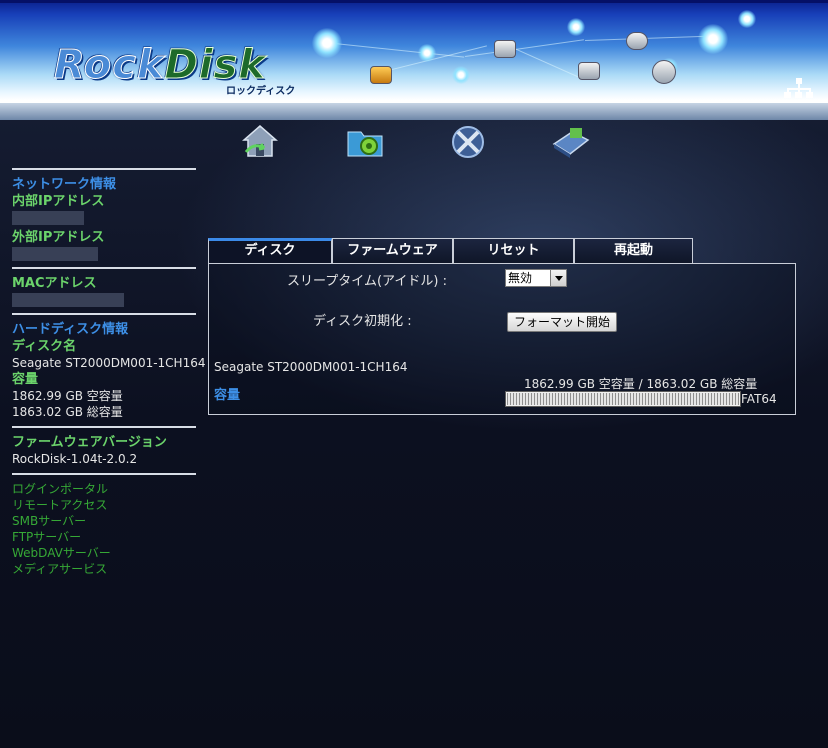  I want to click on hdd-info-heading: ハードディスク情報, so click(70, 329).